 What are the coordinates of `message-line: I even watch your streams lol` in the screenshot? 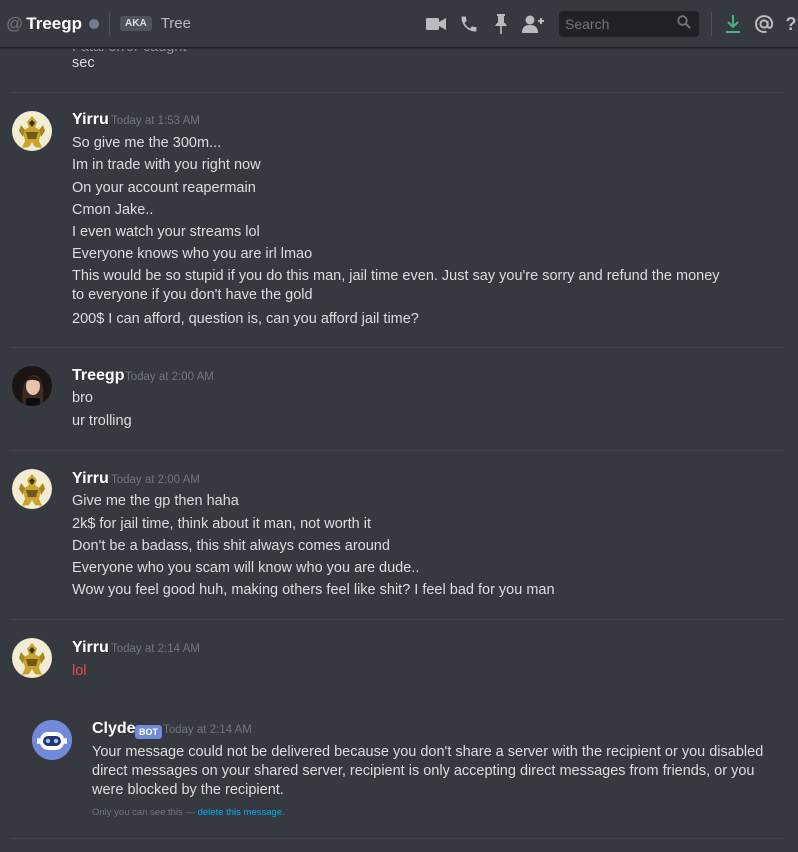 It's located at (166, 232).